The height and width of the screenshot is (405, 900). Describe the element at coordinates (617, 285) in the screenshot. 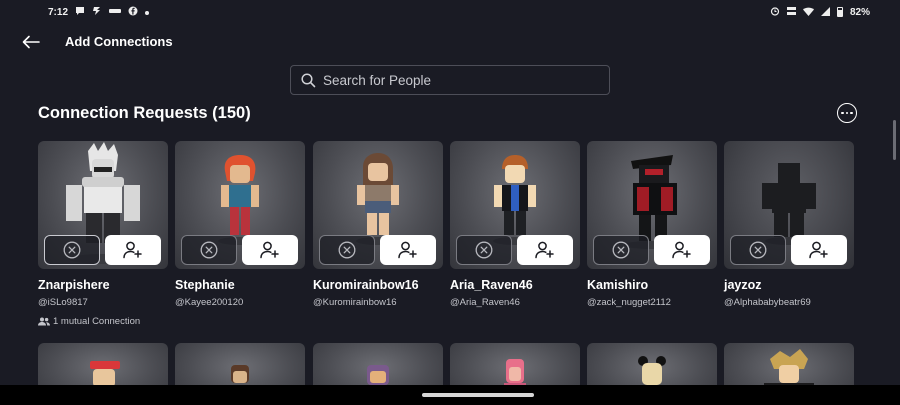

I see `request-name: Kamishiro` at that location.